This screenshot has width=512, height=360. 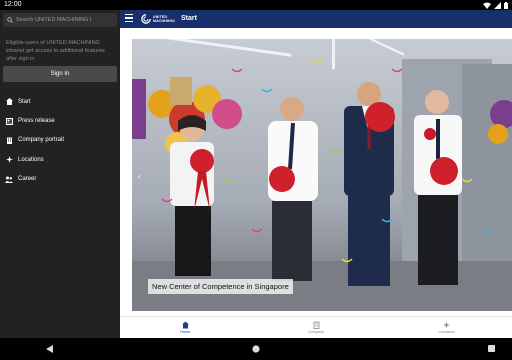 I want to click on menu-item-locations: Locations, so click(x=60, y=159).